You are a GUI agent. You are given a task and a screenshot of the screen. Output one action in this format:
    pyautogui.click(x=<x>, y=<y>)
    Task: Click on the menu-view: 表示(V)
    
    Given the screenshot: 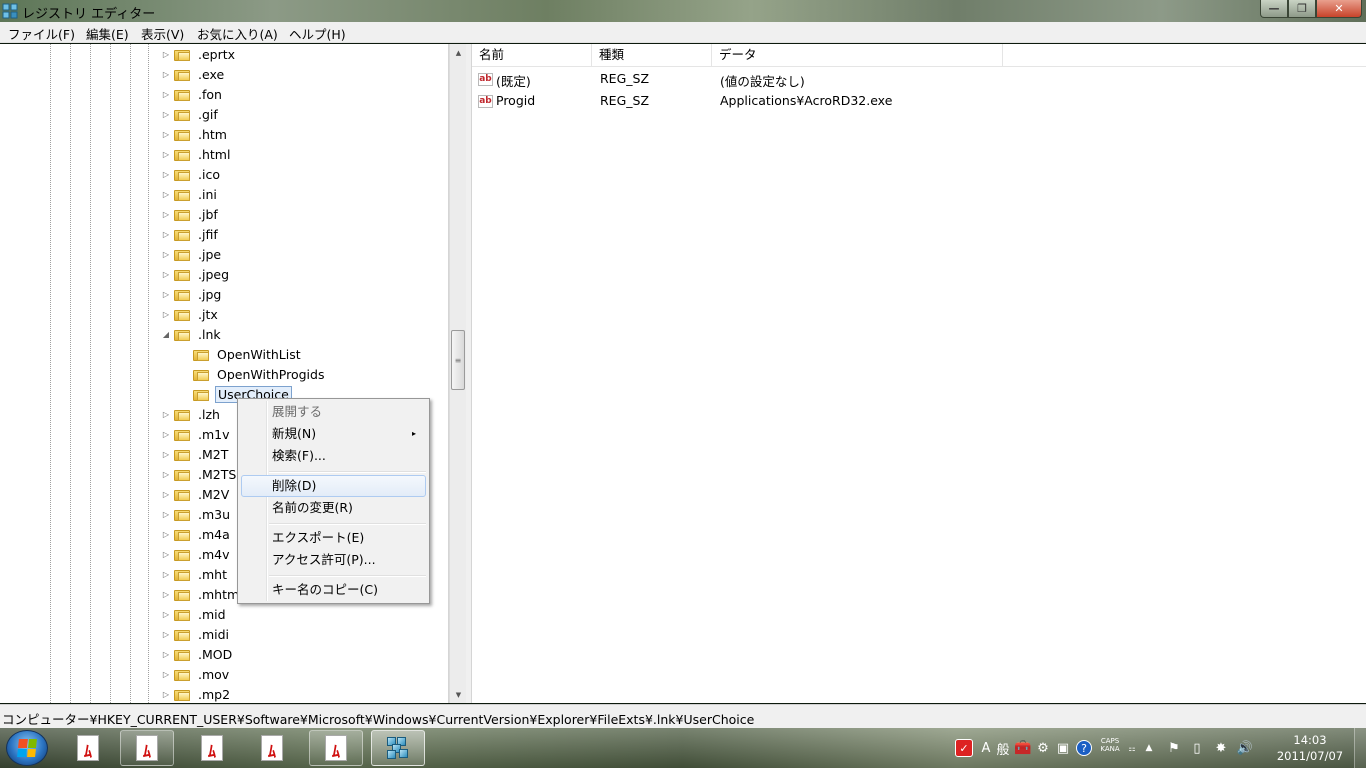 What is the action you would take?
    pyautogui.click(x=162, y=33)
    